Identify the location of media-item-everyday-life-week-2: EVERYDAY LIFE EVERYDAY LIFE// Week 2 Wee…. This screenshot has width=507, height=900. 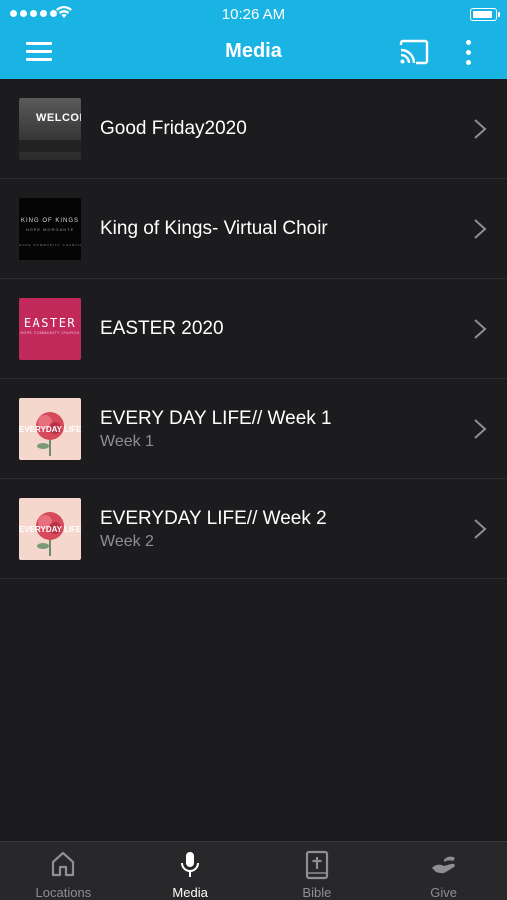
(253, 529).